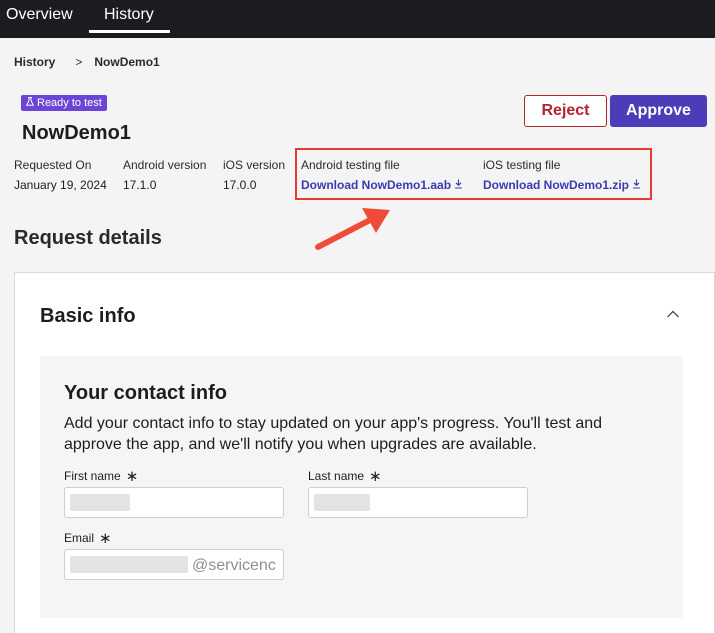 The width and height of the screenshot is (715, 633). Describe the element at coordinates (357, 19) in the screenshot. I see `top-tab-bar: Overview History` at that location.